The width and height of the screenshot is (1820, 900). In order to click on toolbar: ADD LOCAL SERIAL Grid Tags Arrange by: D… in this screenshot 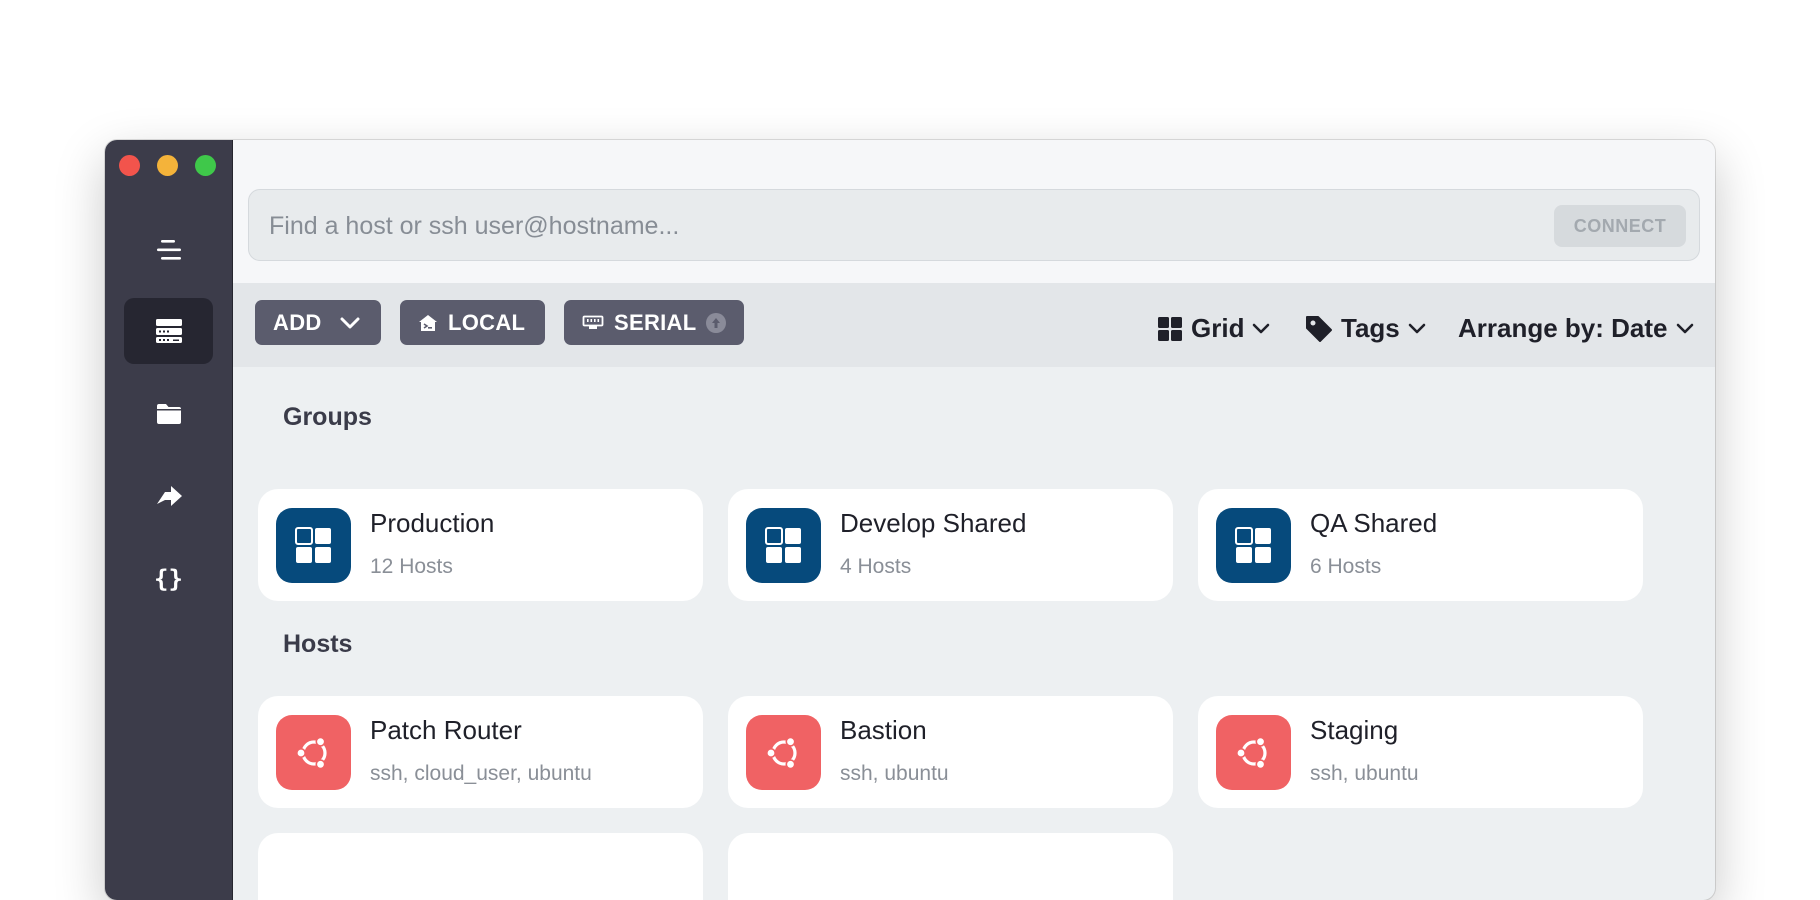, I will do `click(974, 325)`.